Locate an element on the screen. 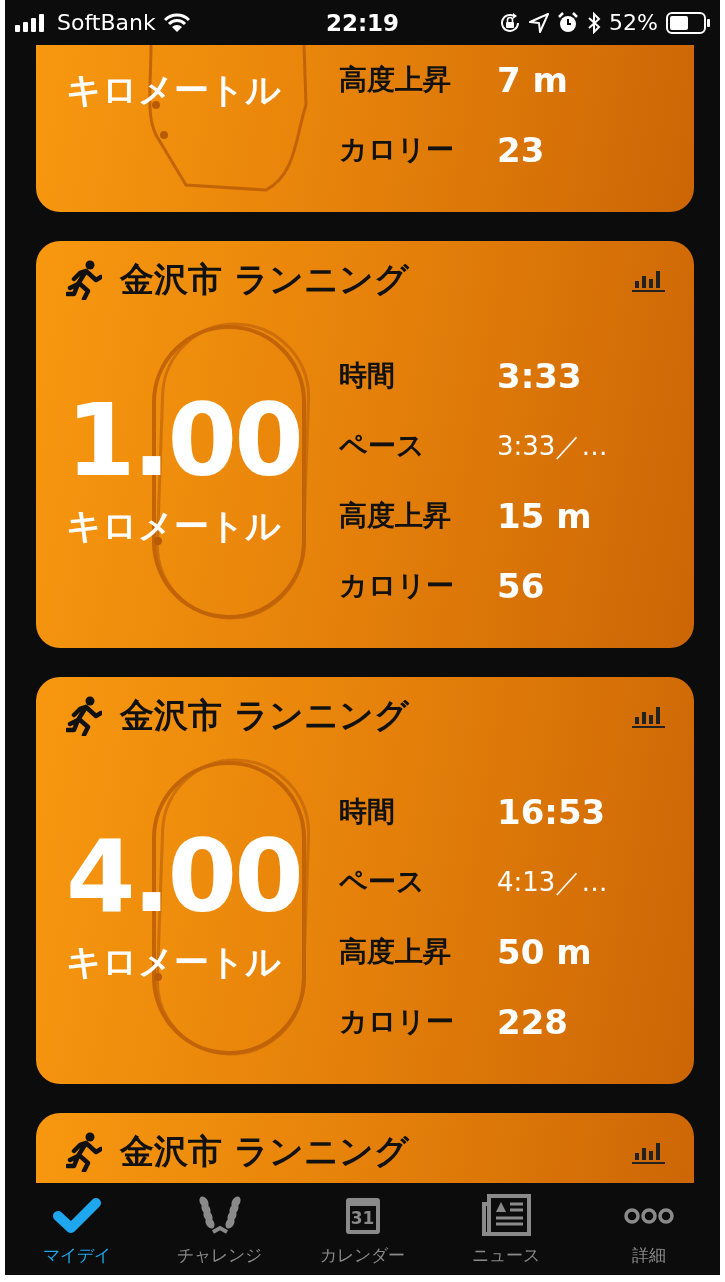 Image resolution: width=725 pixels, height=1282 pixels. battery-icon is located at coordinates (688, 22).